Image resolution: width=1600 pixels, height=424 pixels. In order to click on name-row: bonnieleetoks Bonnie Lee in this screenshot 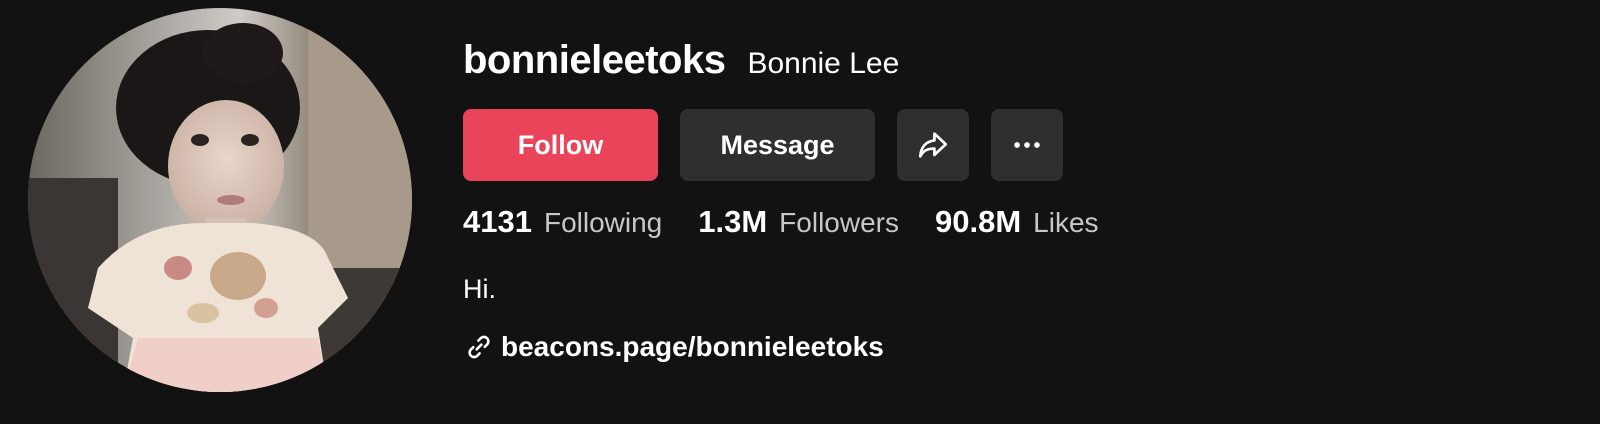, I will do `click(681, 60)`.